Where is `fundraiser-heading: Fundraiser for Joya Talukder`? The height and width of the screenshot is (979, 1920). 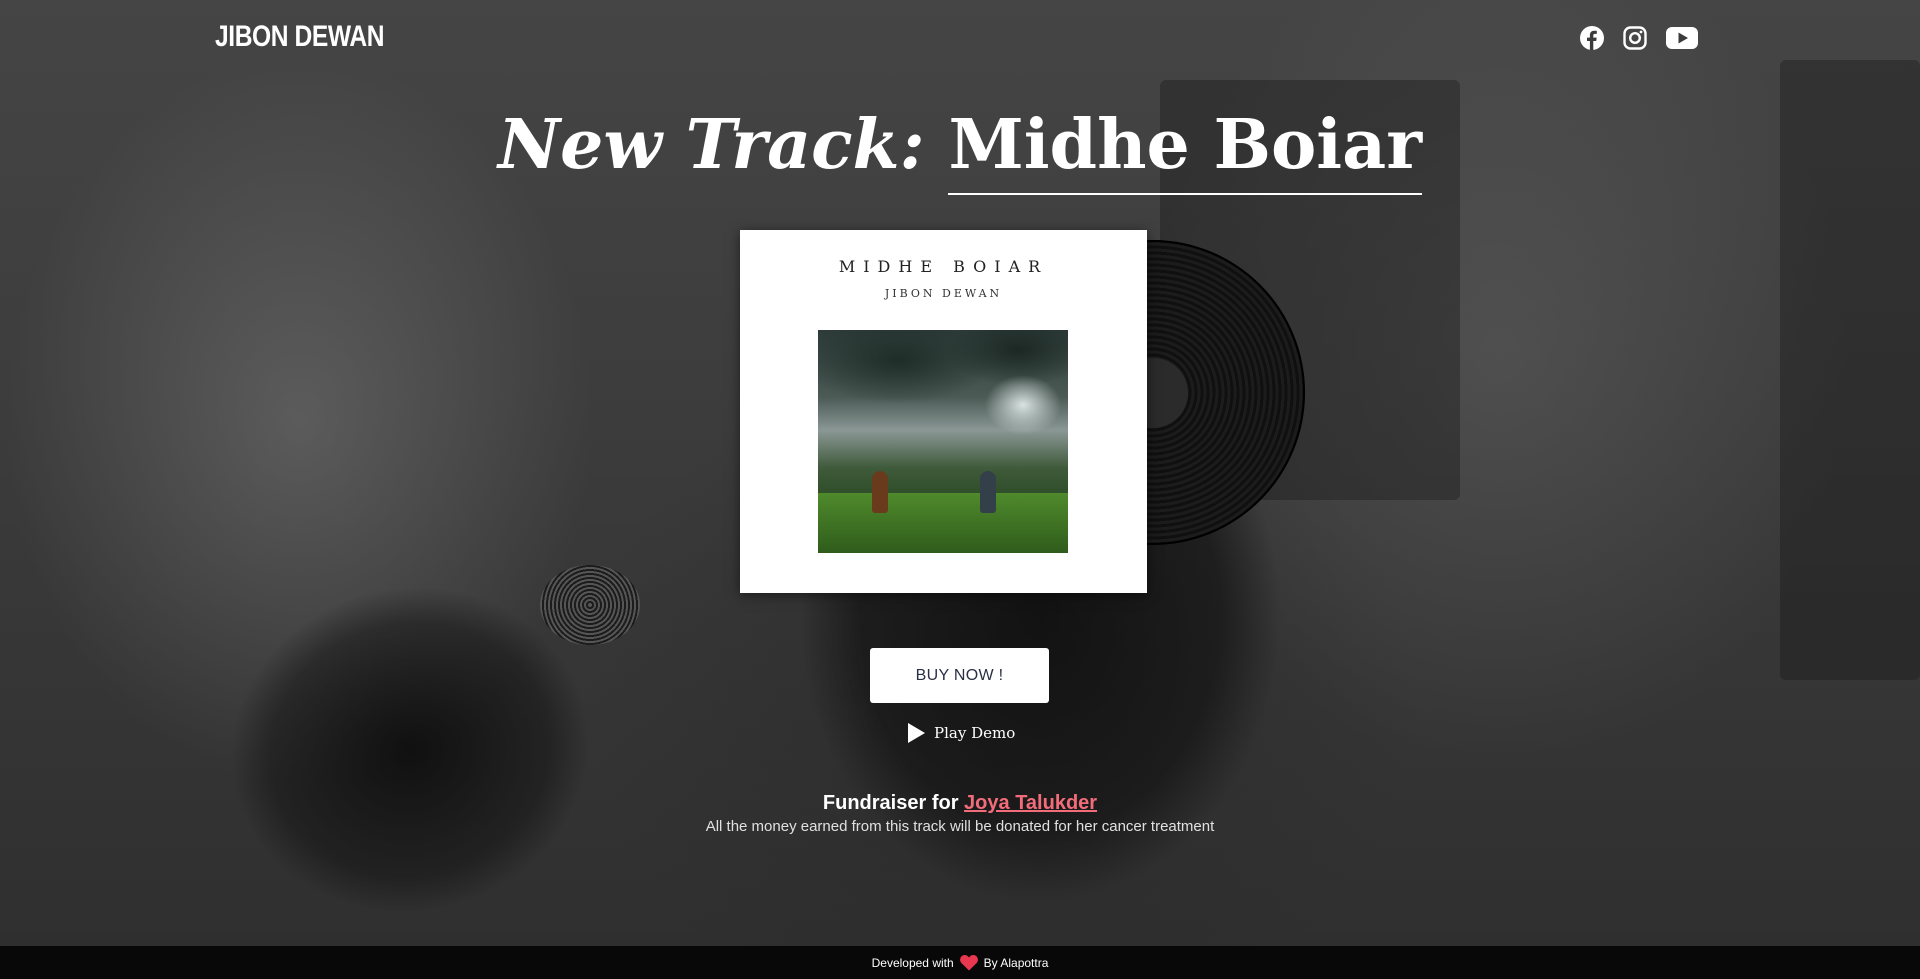 fundraiser-heading: Fundraiser for Joya Talukder is located at coordinates (960, 803).